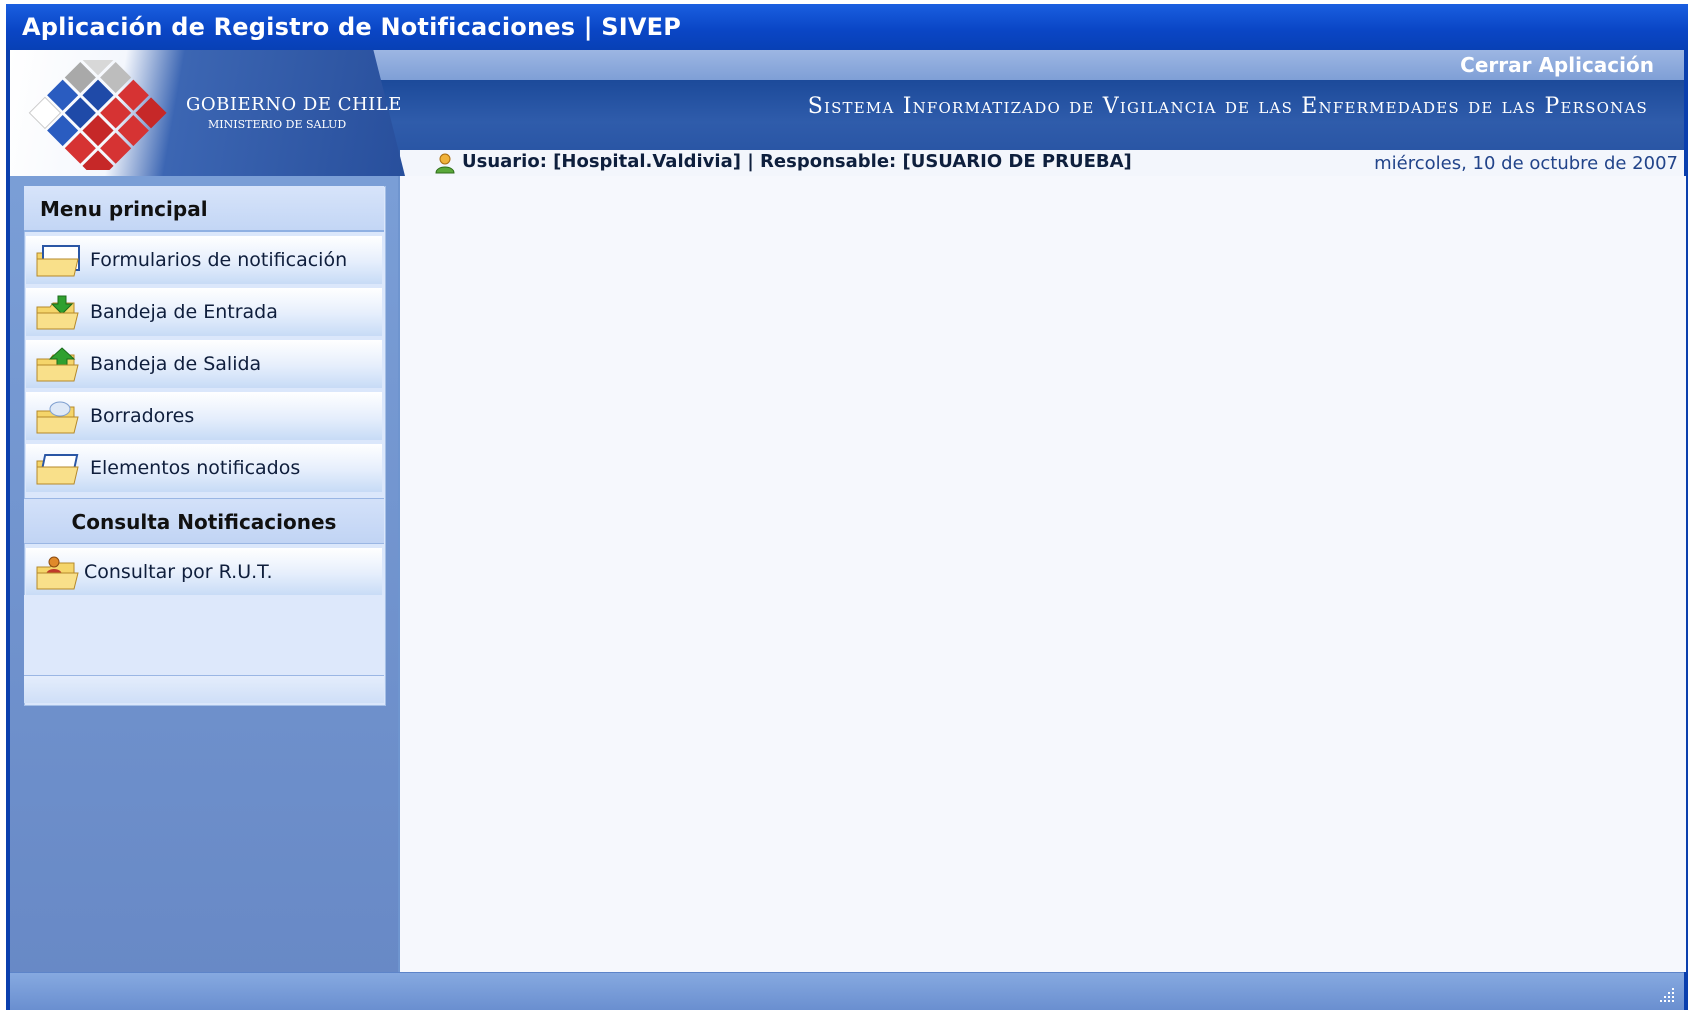  What do you see at coordinates (57, 469) in the screenshot?
I see `notified-folder-icon` at bounding box center [57, 469].